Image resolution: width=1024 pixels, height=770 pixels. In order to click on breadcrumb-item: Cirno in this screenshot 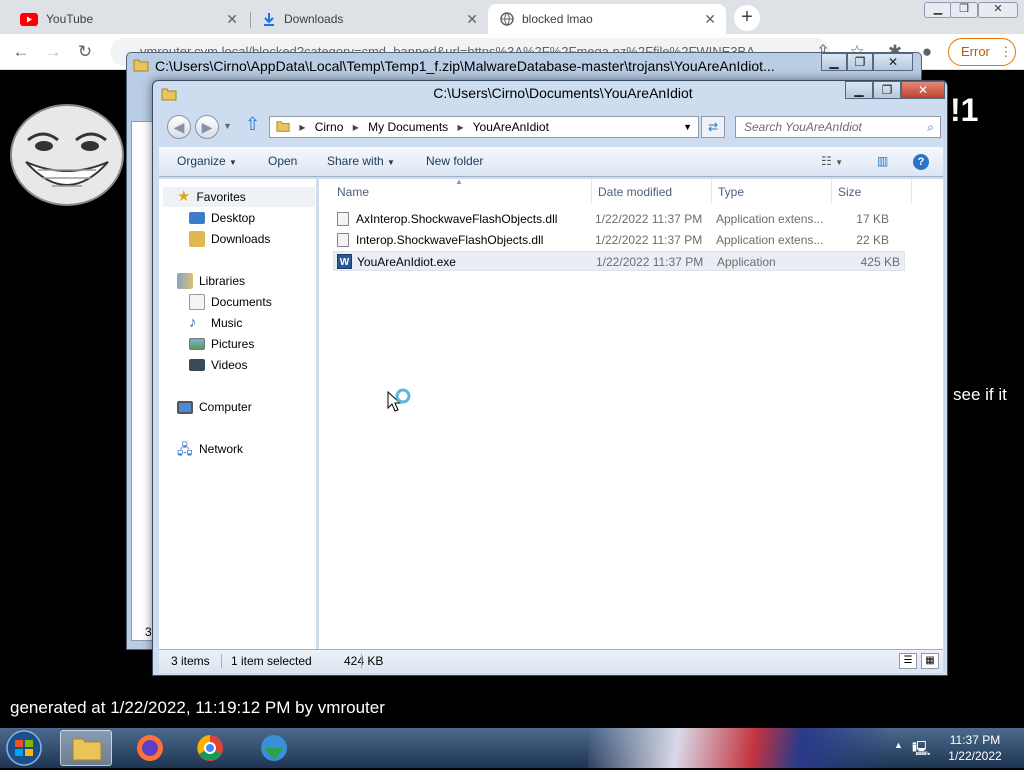, I will do `click(329, 127)`.